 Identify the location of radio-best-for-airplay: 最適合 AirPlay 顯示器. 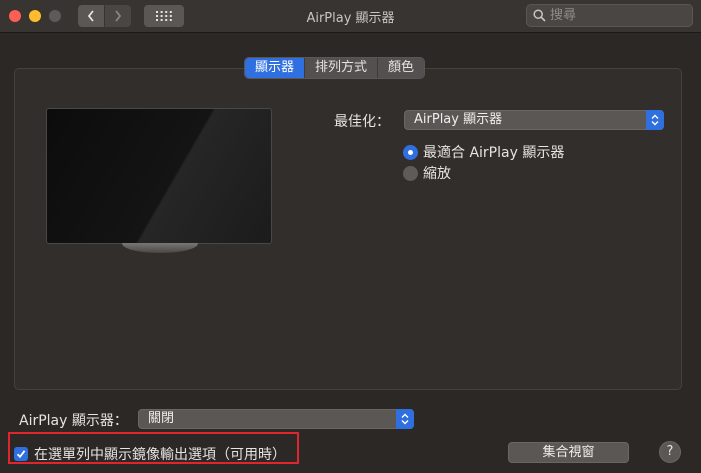
(483, 152).